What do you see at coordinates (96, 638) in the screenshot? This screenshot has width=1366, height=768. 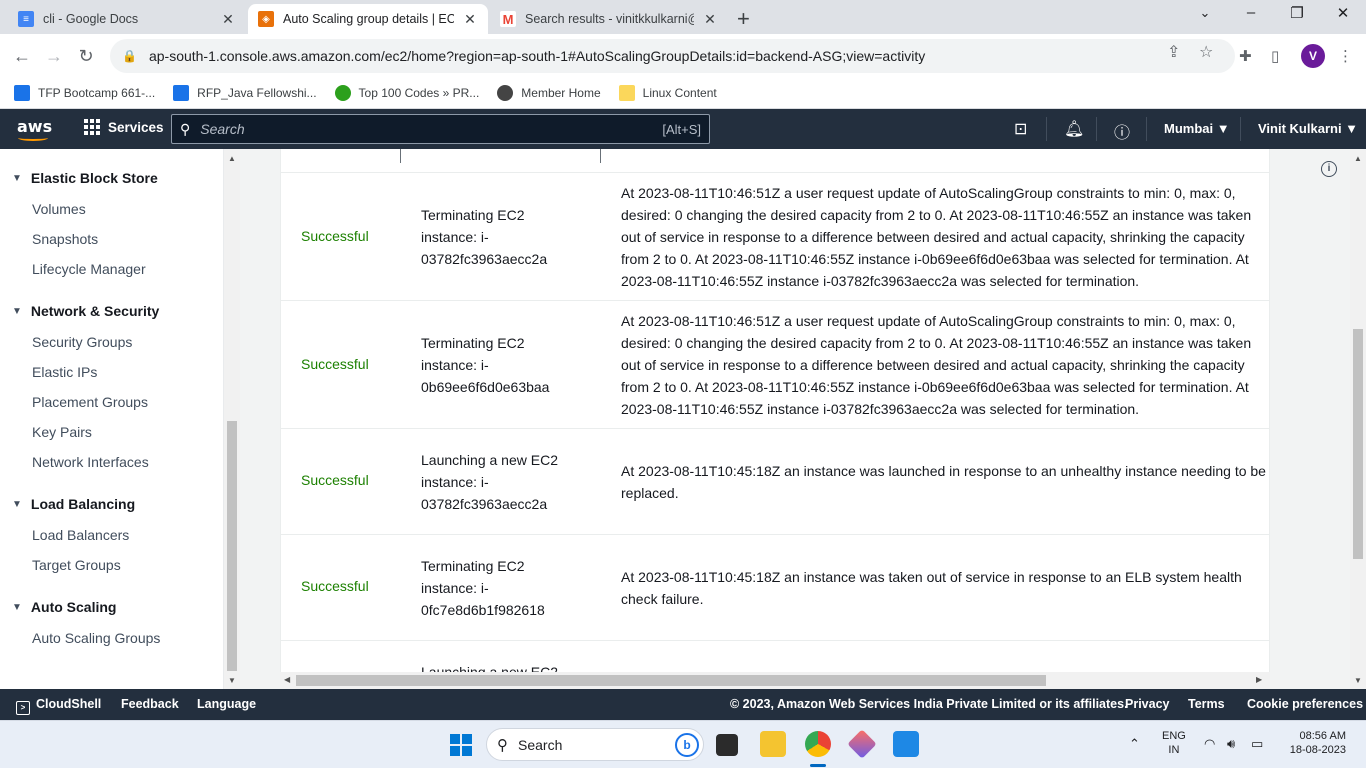 I see `sidebar-item-auto-scaling-groups: Auto Scaling Groups` at bounding box center [96, 638].